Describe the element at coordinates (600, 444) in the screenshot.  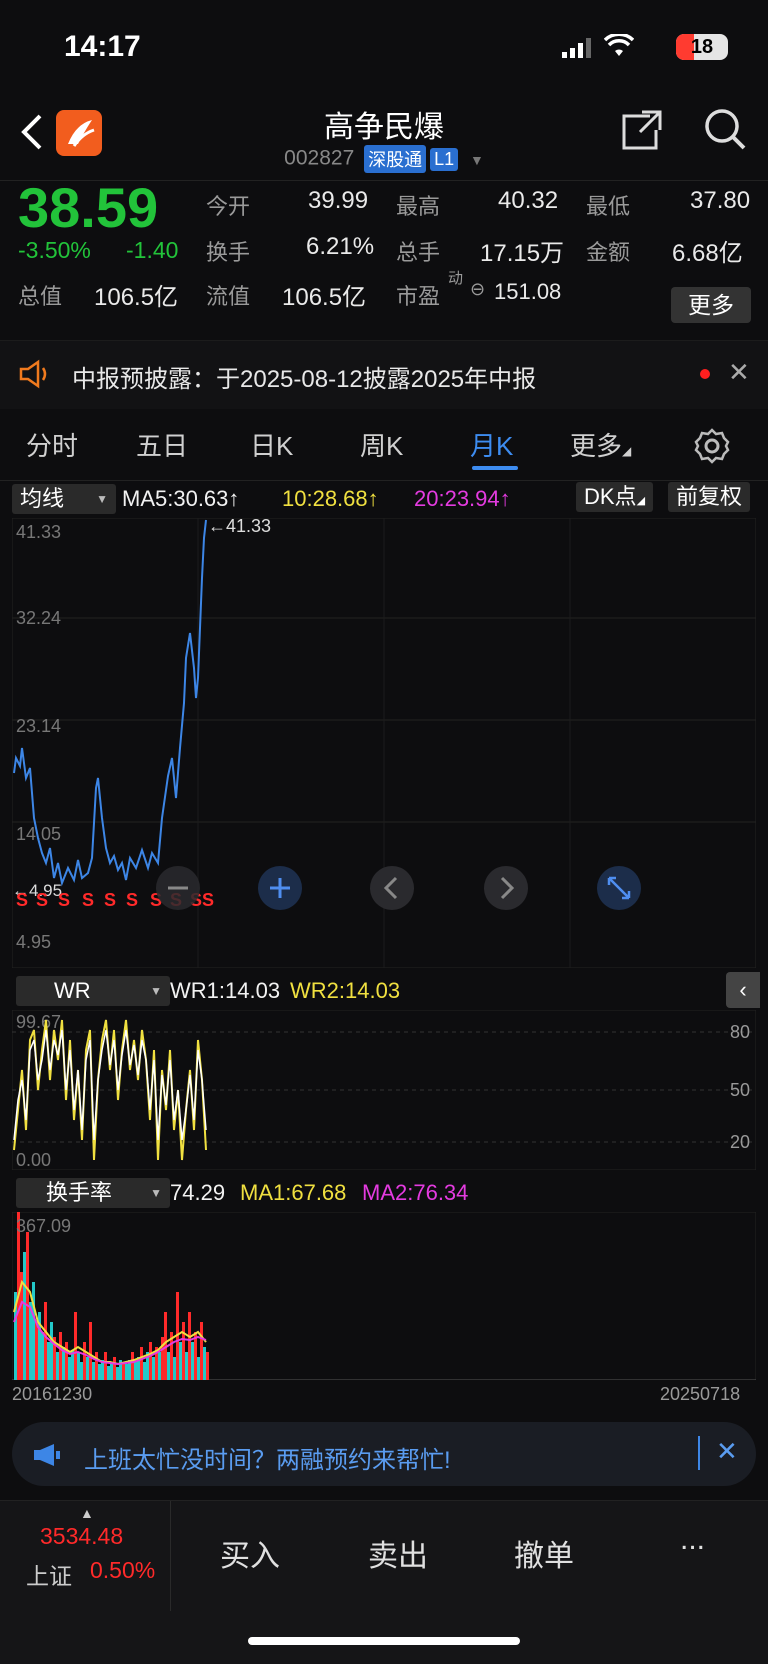
I see `tab-more: 更多◢` at that location.